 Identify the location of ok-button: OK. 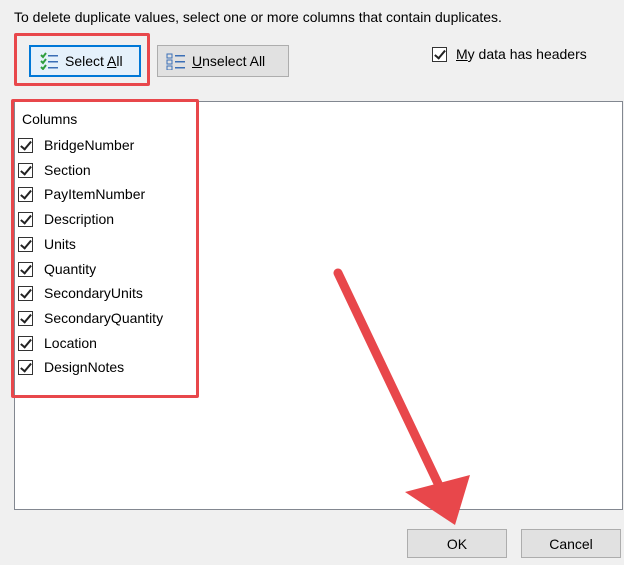
(457, 543).